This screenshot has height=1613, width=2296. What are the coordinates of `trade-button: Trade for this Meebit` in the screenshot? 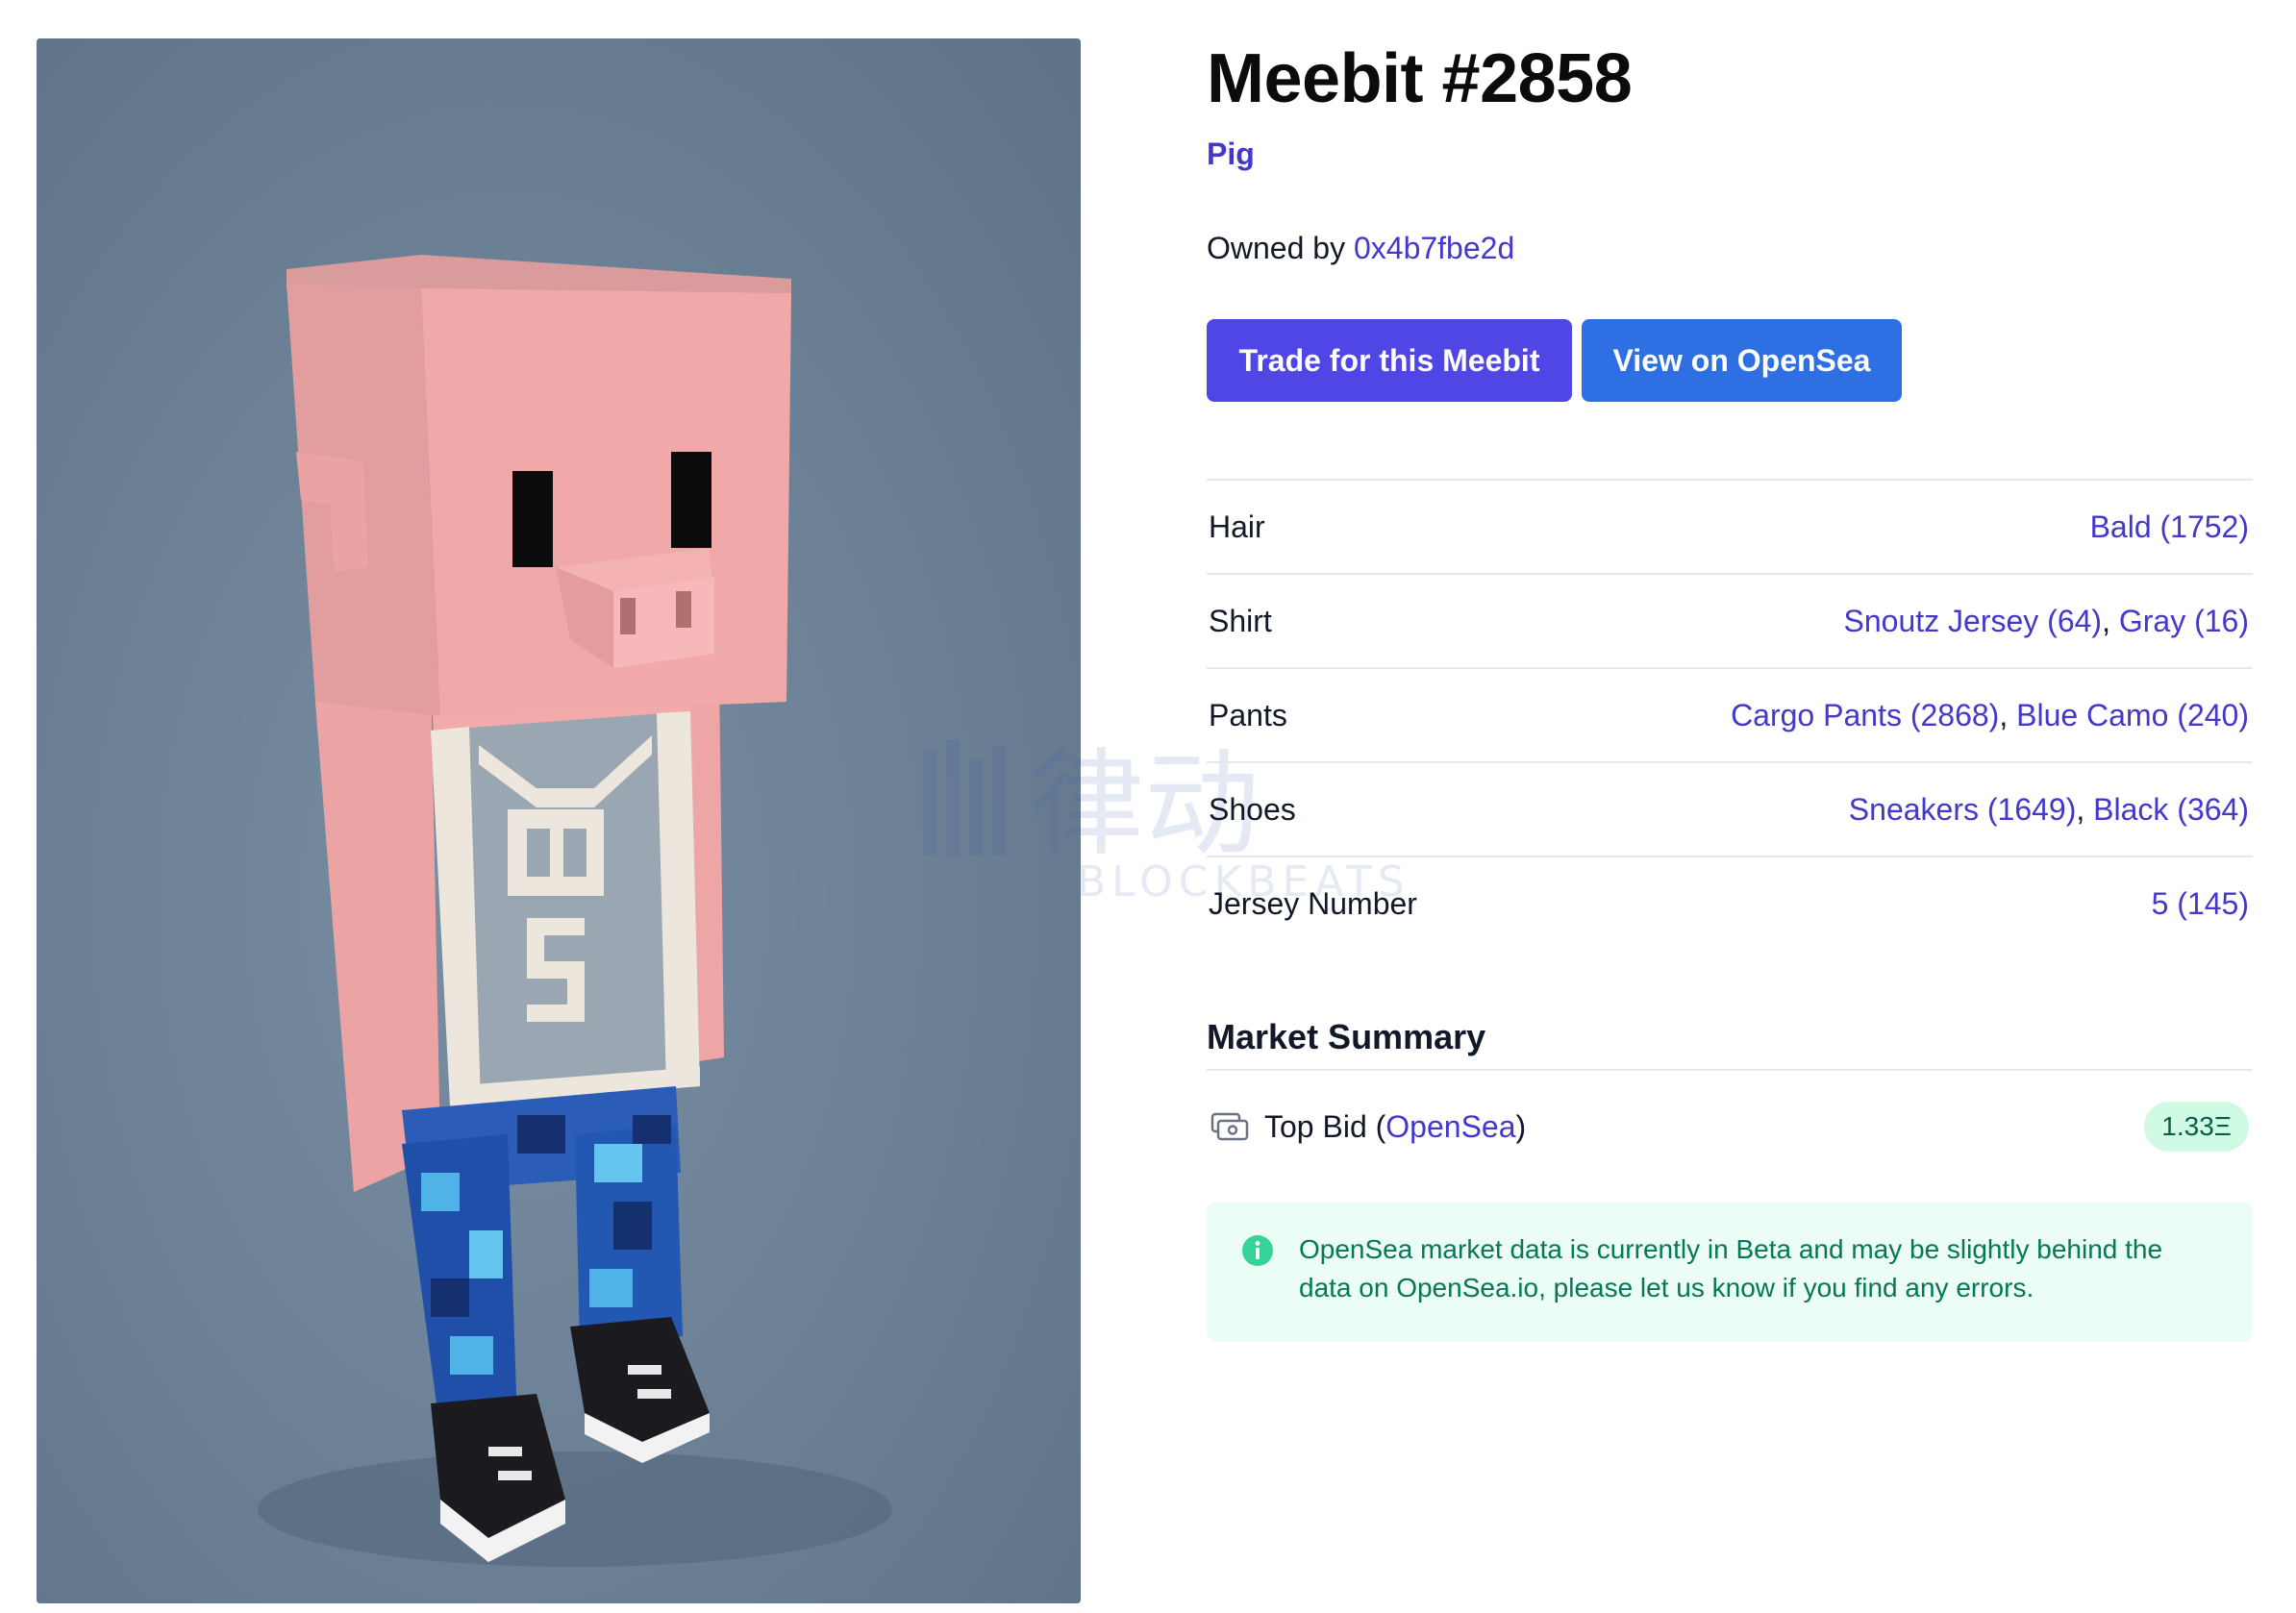 It's located at (1389, 360).